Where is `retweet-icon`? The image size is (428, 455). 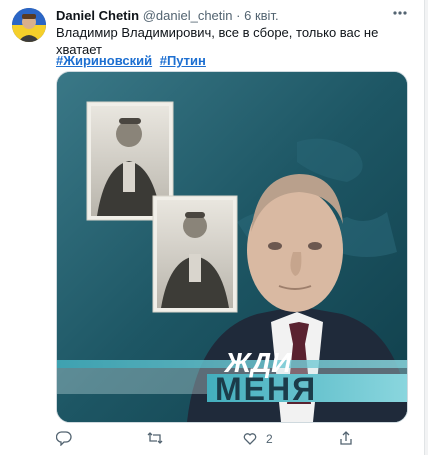 retweet-icon is located at coordinates (155, 439).